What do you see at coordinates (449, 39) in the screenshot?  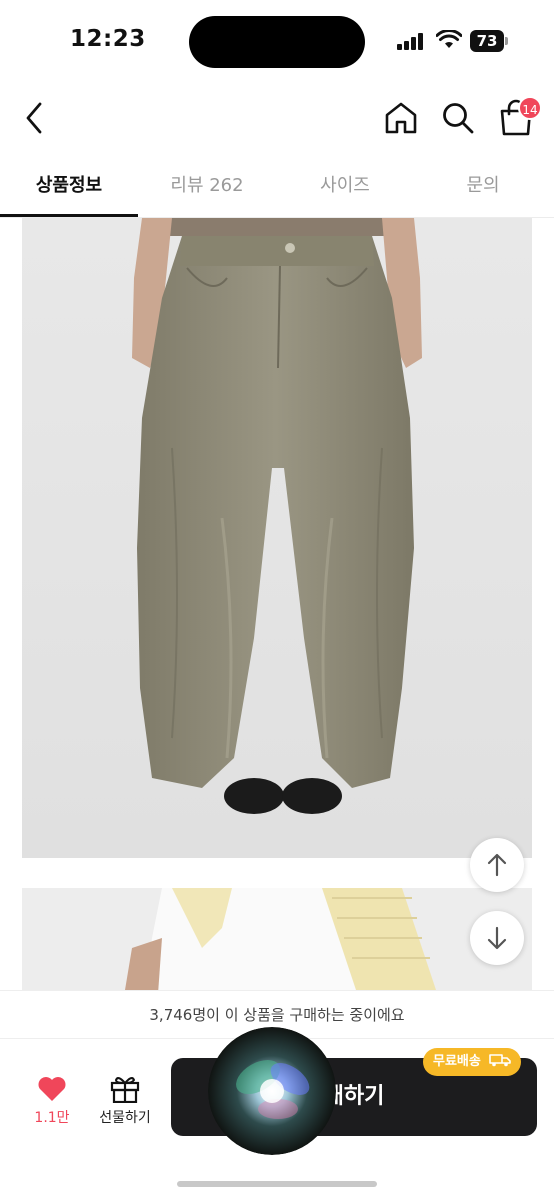 I see `wifi-icon` at bounding box center [449, 39].